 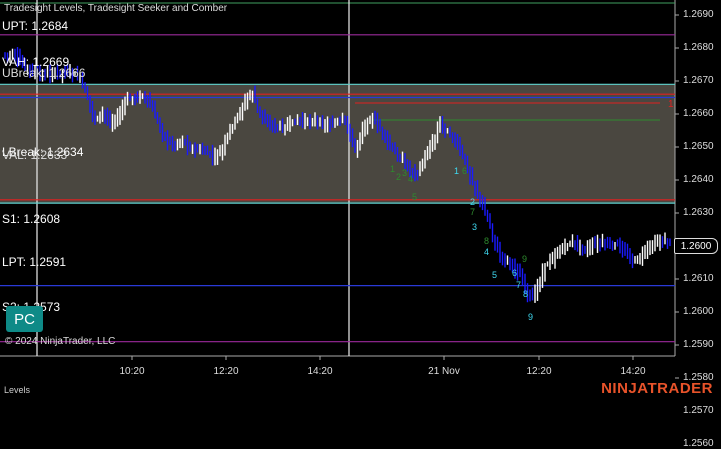 What do you see at coordinates (698, 311) in the screenshot?
I see `price-axis-label: 1.2600` at bounding box center [698, 311].